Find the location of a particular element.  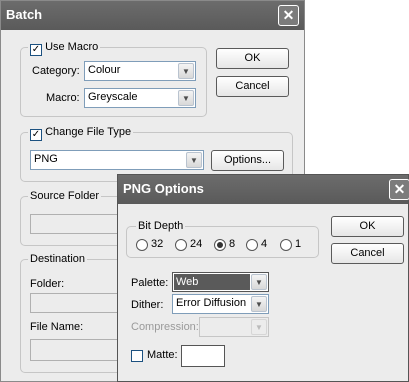

change-file-type-label: Change File Type is located at coordinates (88, 132).